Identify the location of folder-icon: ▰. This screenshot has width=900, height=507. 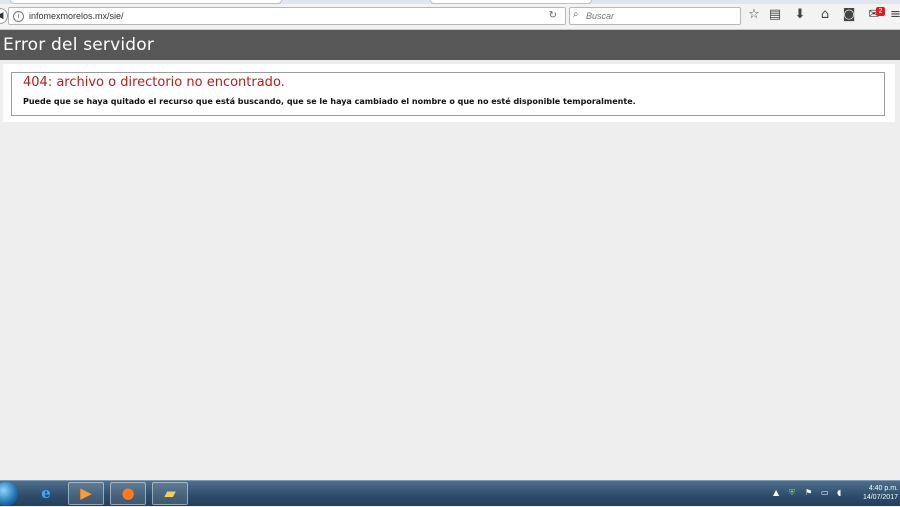
(170, 493).